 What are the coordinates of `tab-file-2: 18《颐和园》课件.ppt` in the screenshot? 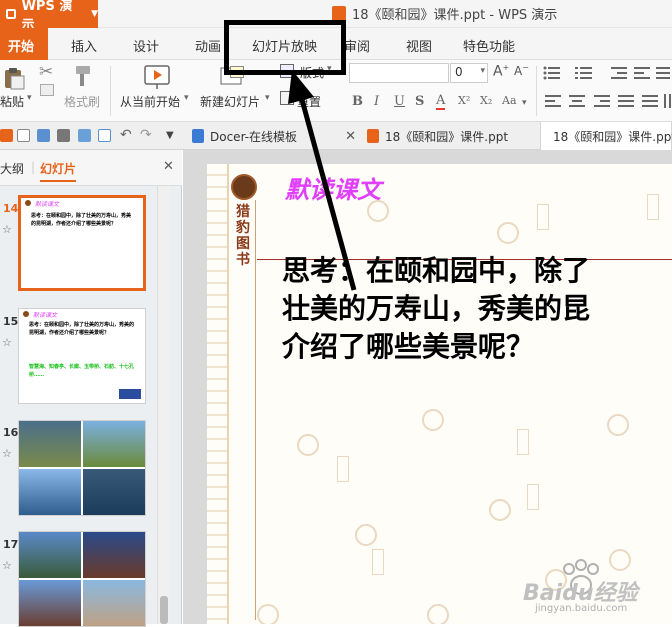 It's located at (606, 136).